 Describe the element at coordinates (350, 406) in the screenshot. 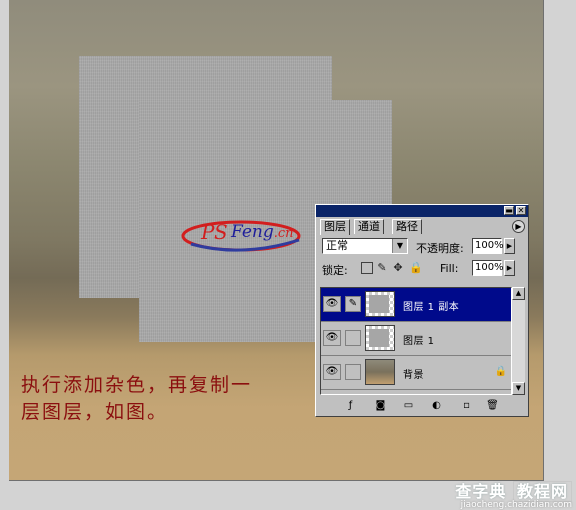

I see `layer-style-icon: ƒ` at that location.